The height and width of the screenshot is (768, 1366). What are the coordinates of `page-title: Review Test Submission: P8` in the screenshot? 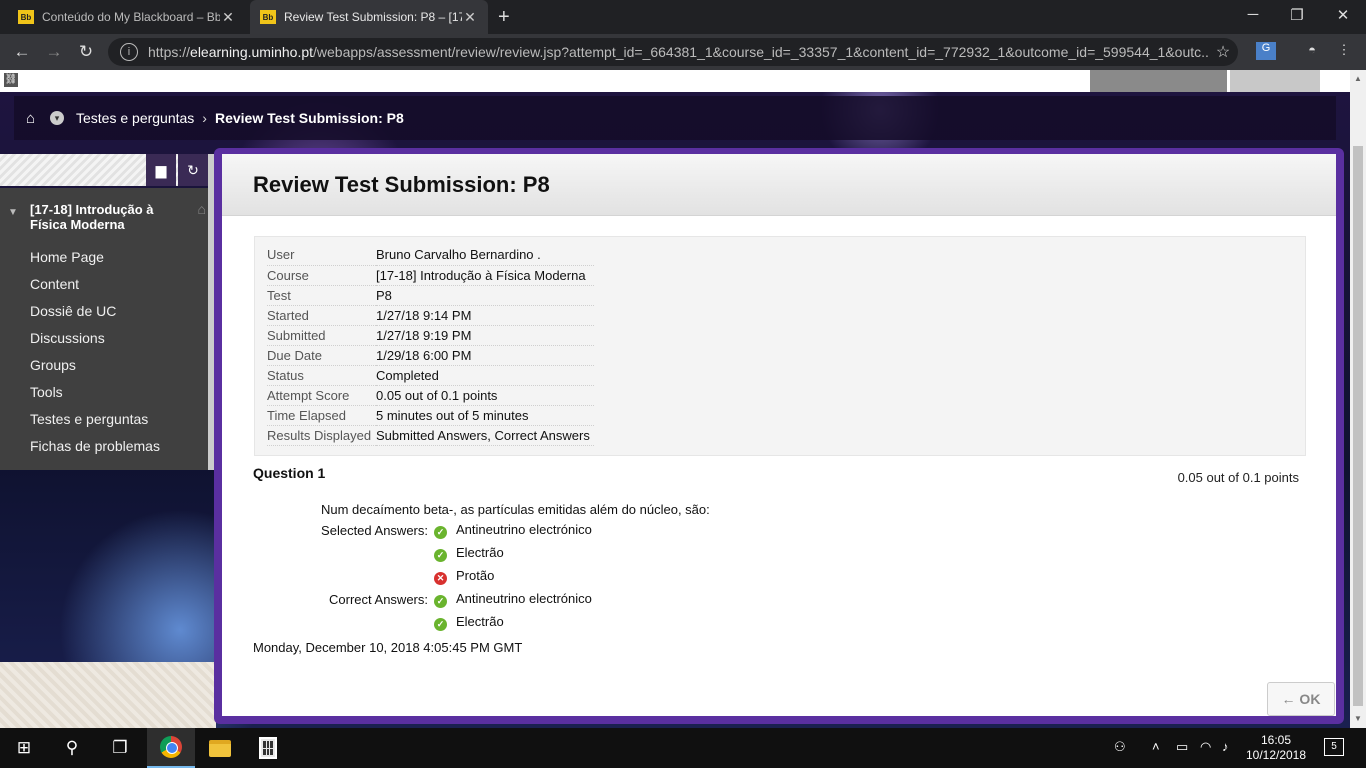 It's located at (401, 184).